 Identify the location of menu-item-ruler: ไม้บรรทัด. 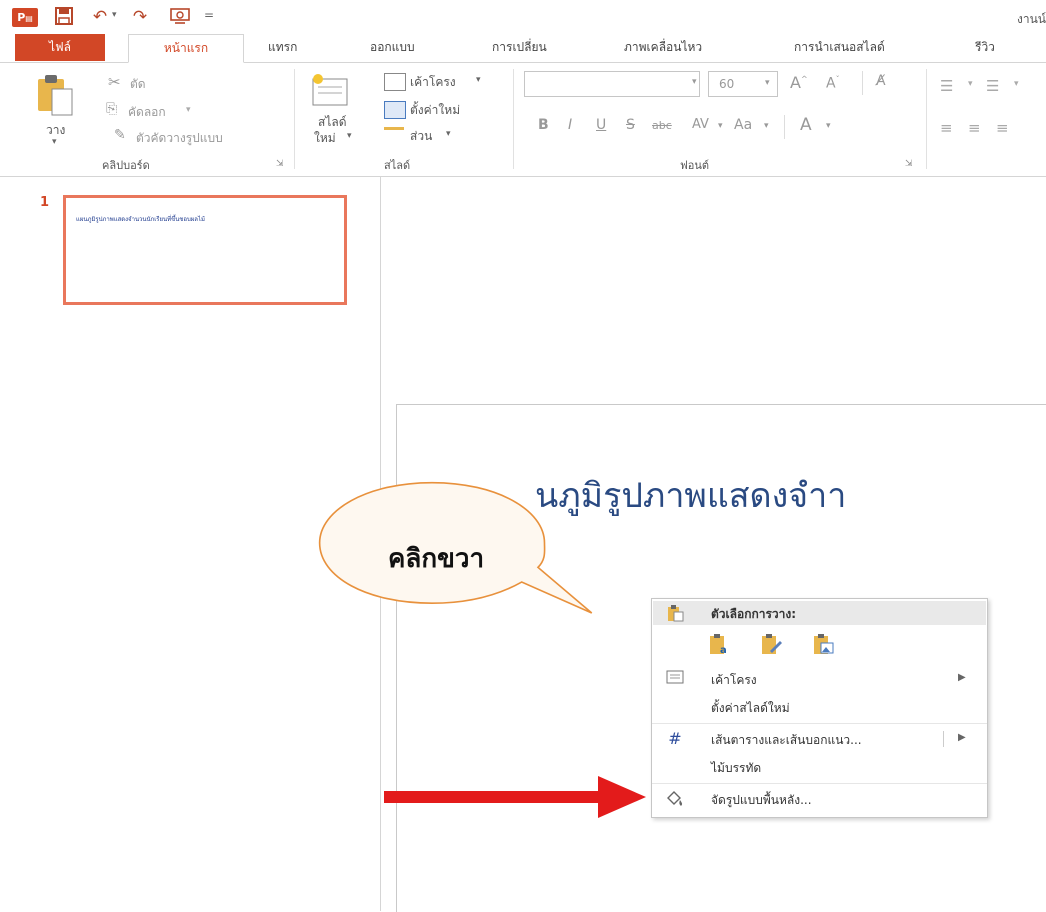
(819, 767).